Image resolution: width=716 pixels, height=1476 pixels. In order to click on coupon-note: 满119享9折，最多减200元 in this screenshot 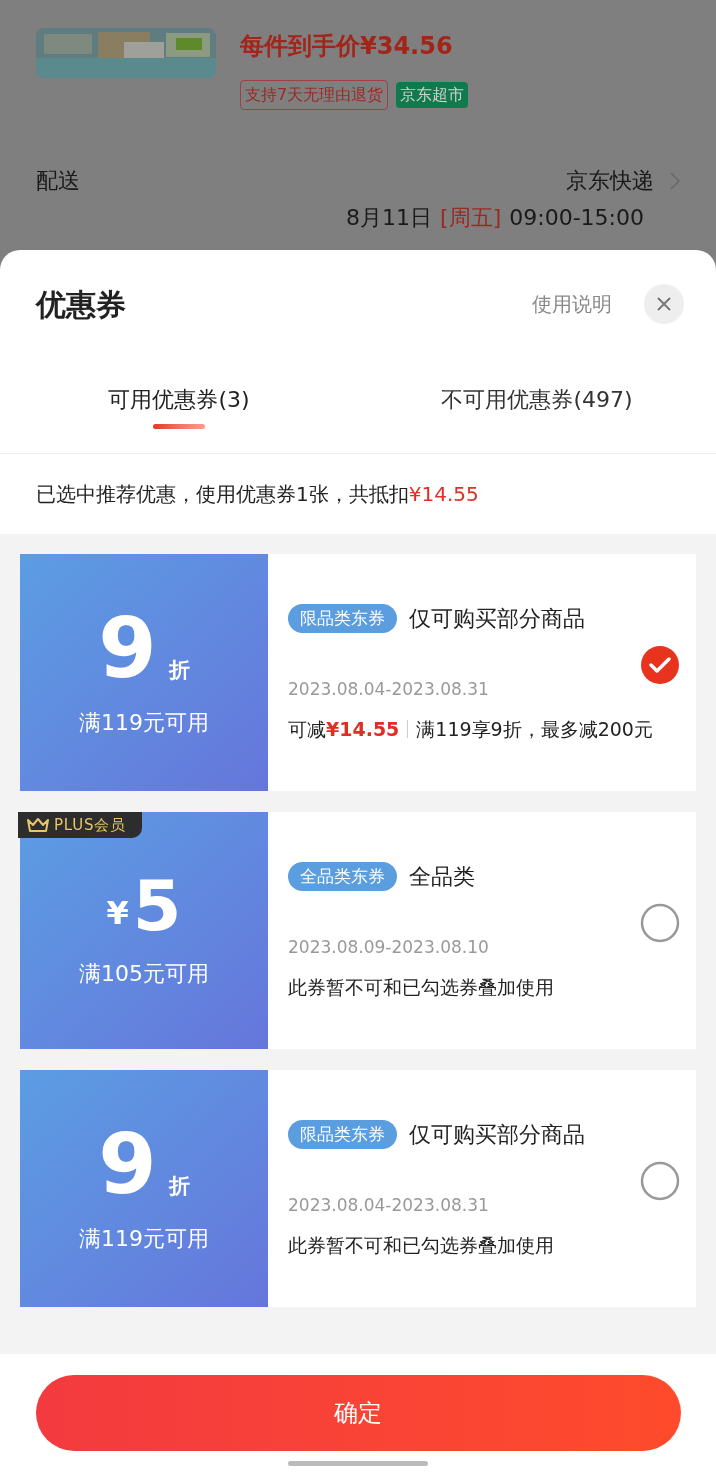, I will do `click(534, 729)`.